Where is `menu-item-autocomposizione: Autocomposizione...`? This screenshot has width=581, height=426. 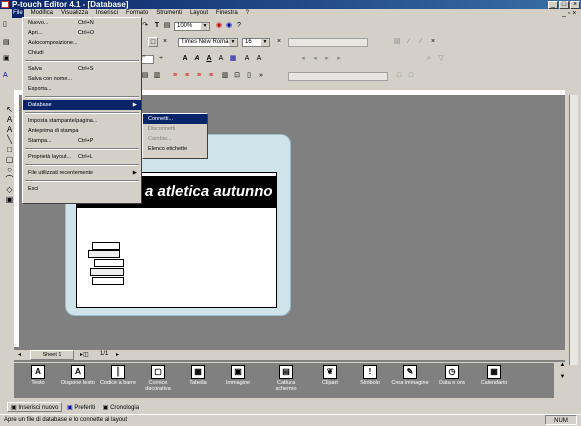
menu-item-autocomposizione: Autocomposizione... is located at coordinates (82, 43).